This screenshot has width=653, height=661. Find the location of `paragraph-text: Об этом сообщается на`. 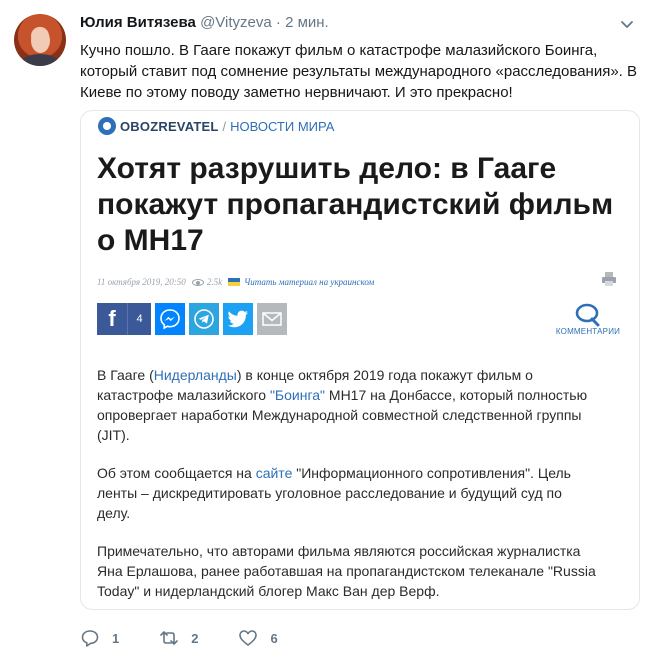

paragraph-text: Об этом сообщается на is located at coordinates (176, 473).